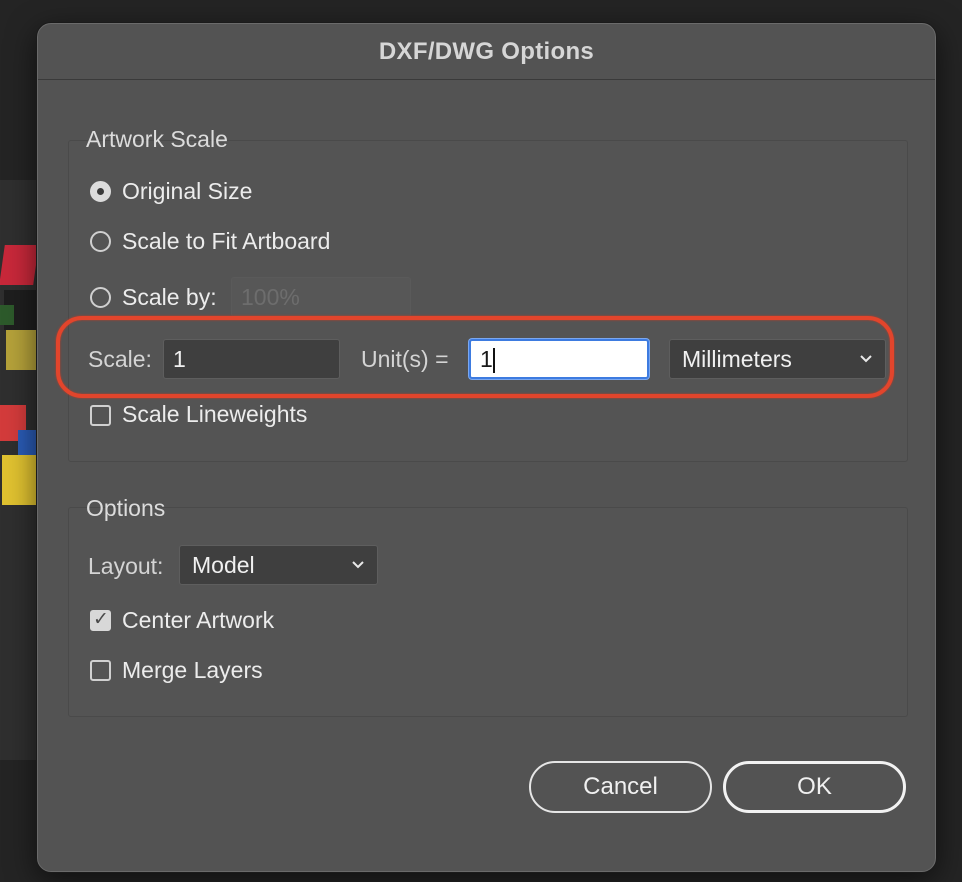 The image size is (962, 882). Describe the element at coordinates (814, 787) in the screenshot. I see `ok-button: OK` at that location.